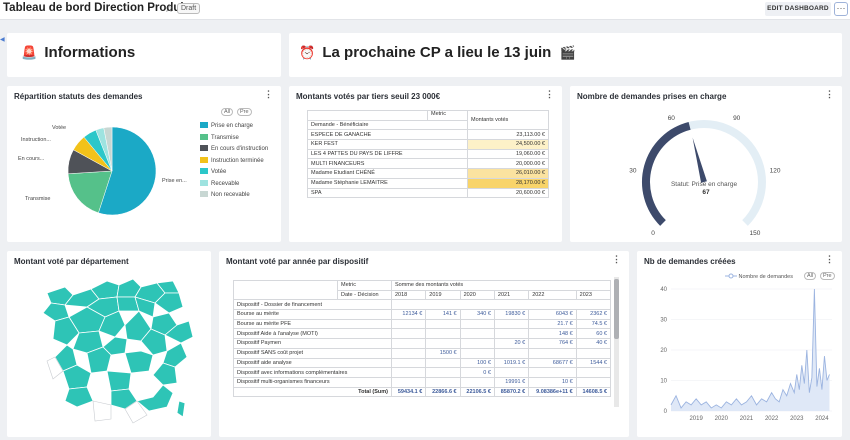 This screenshot has width=850, height=440. I want to click on year-header: 2021, so click(511, 295).